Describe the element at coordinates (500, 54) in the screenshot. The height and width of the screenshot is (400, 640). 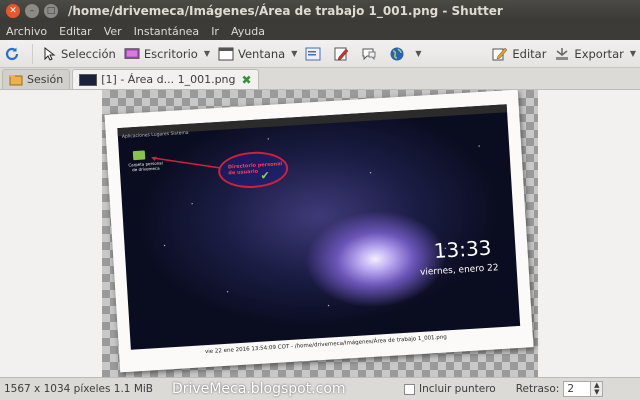
I see `edit-icon` at that location.